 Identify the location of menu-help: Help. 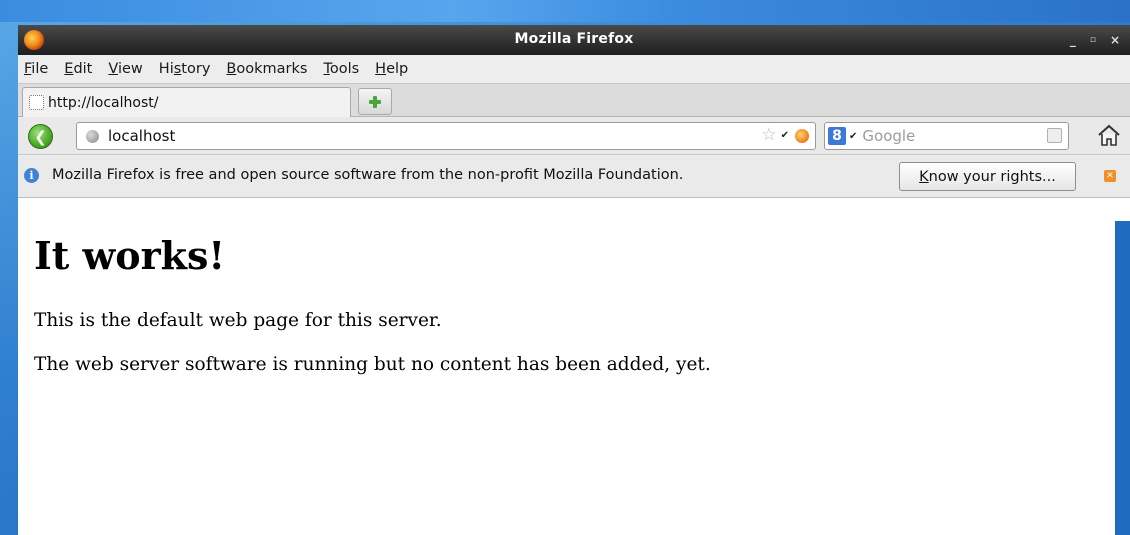
(391, 69).